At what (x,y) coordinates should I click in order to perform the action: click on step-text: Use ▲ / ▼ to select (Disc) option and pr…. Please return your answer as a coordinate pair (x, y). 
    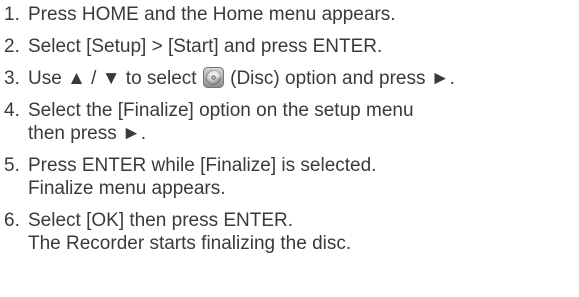
    Looking at the image, I should click on (303, 78).